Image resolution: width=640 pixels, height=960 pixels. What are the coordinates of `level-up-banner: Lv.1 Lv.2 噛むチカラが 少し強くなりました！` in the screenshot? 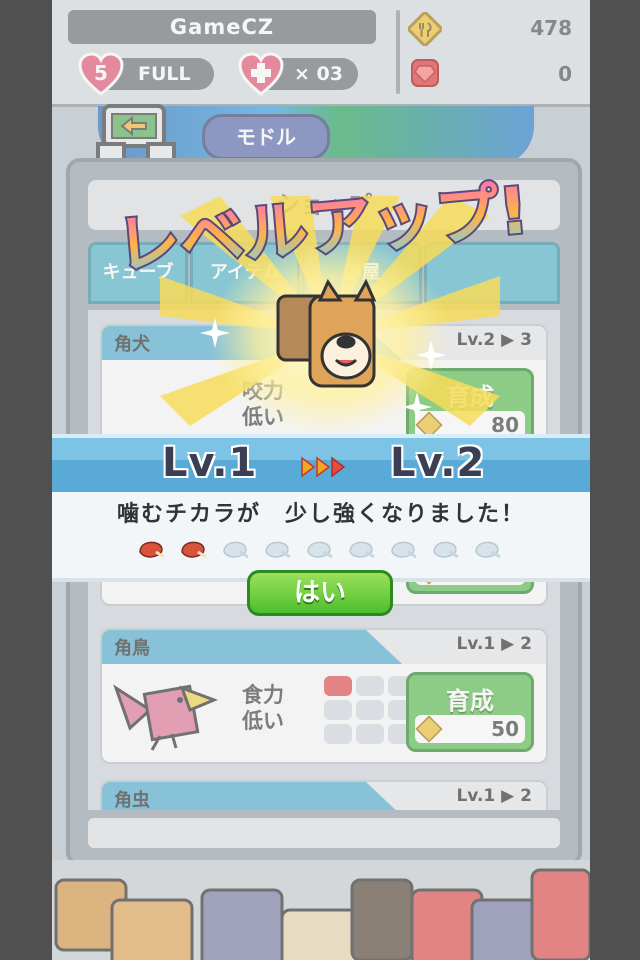 It's located at (321, 508).